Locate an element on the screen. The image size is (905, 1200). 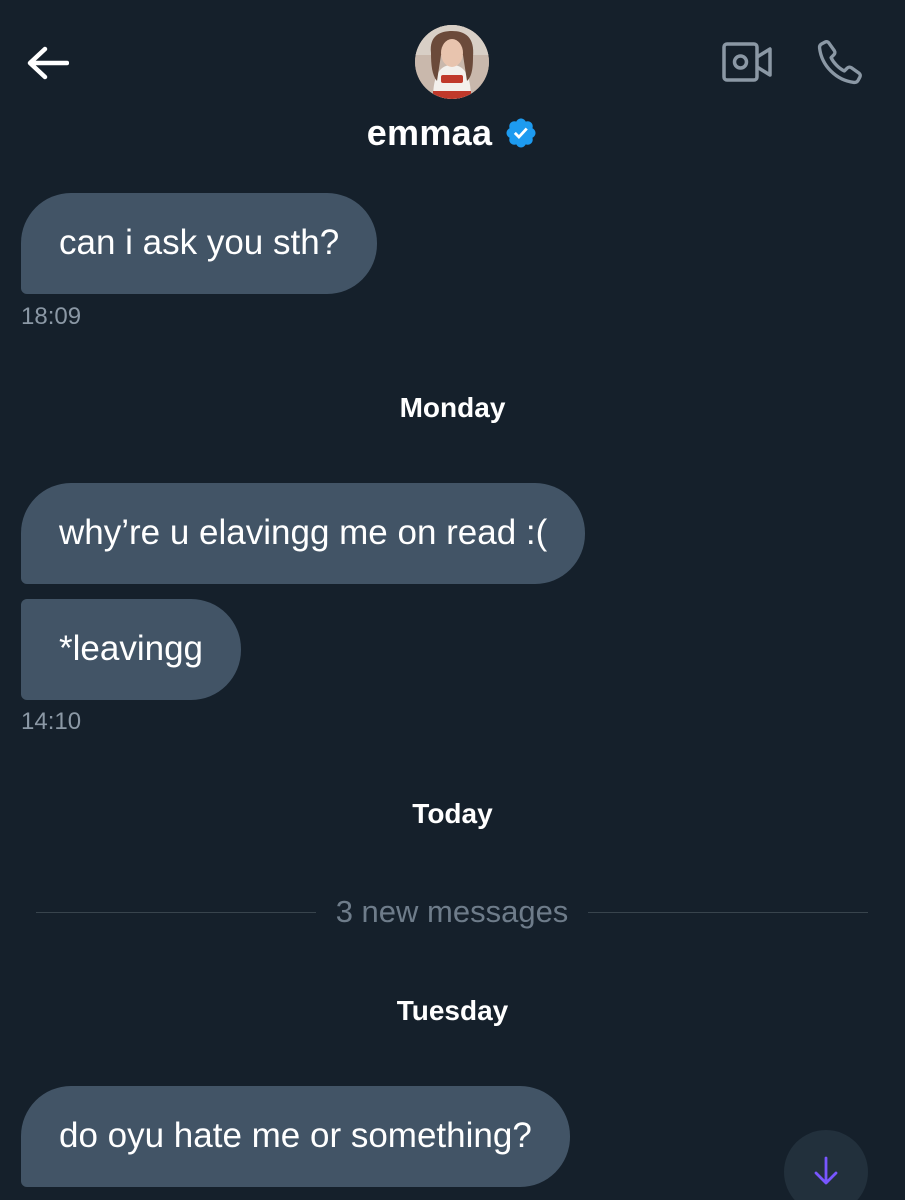
message-bubble: do oyu hate me or something? is located at coordinates (295, 1136).